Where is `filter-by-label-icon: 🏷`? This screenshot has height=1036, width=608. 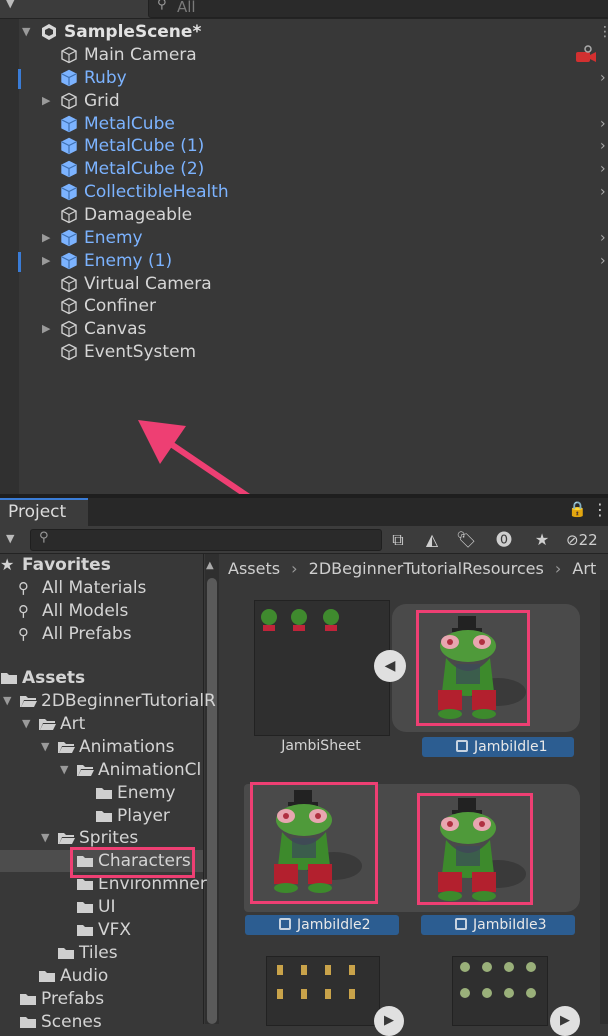 filter-by-label-icon: 🏷 is located at coordinates (466, 540).